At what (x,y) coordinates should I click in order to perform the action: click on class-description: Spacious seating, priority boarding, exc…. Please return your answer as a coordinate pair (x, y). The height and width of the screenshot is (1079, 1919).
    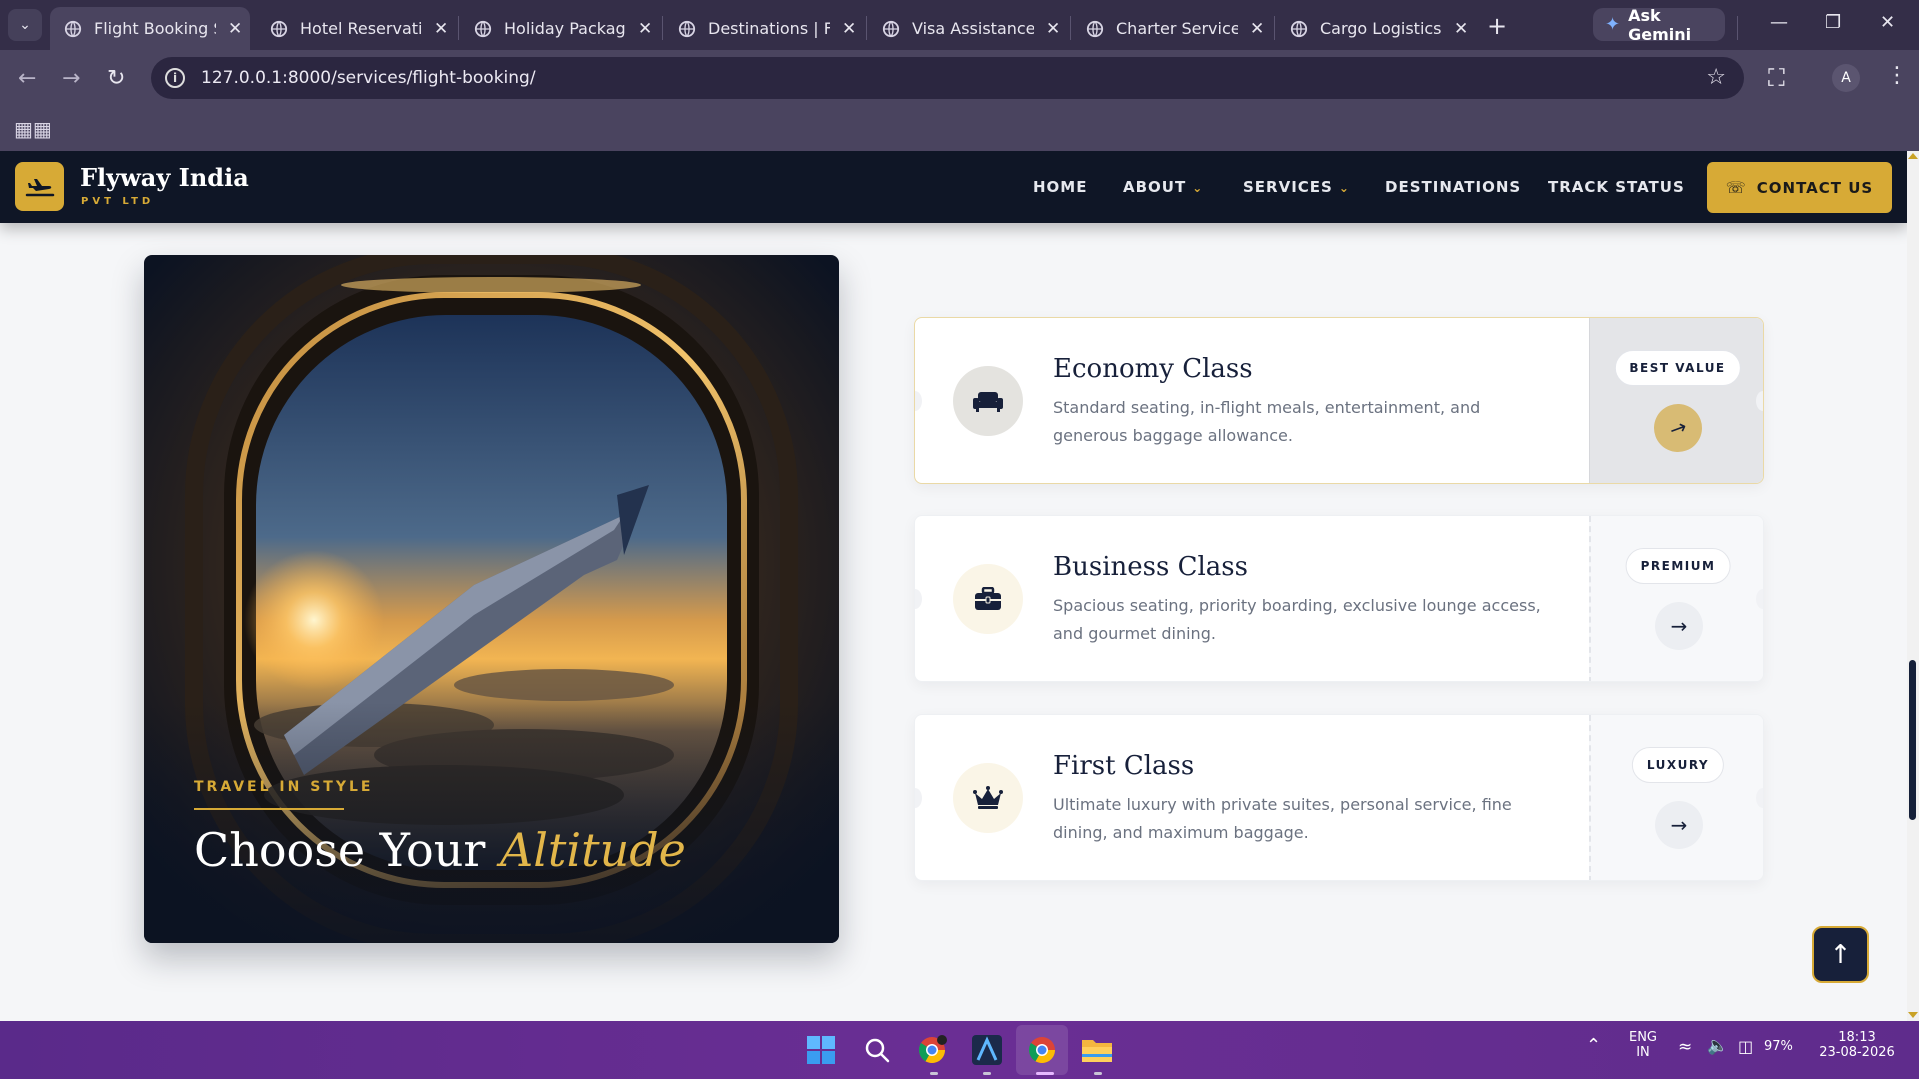
    Looking at the image, I should click on (1297, 619).